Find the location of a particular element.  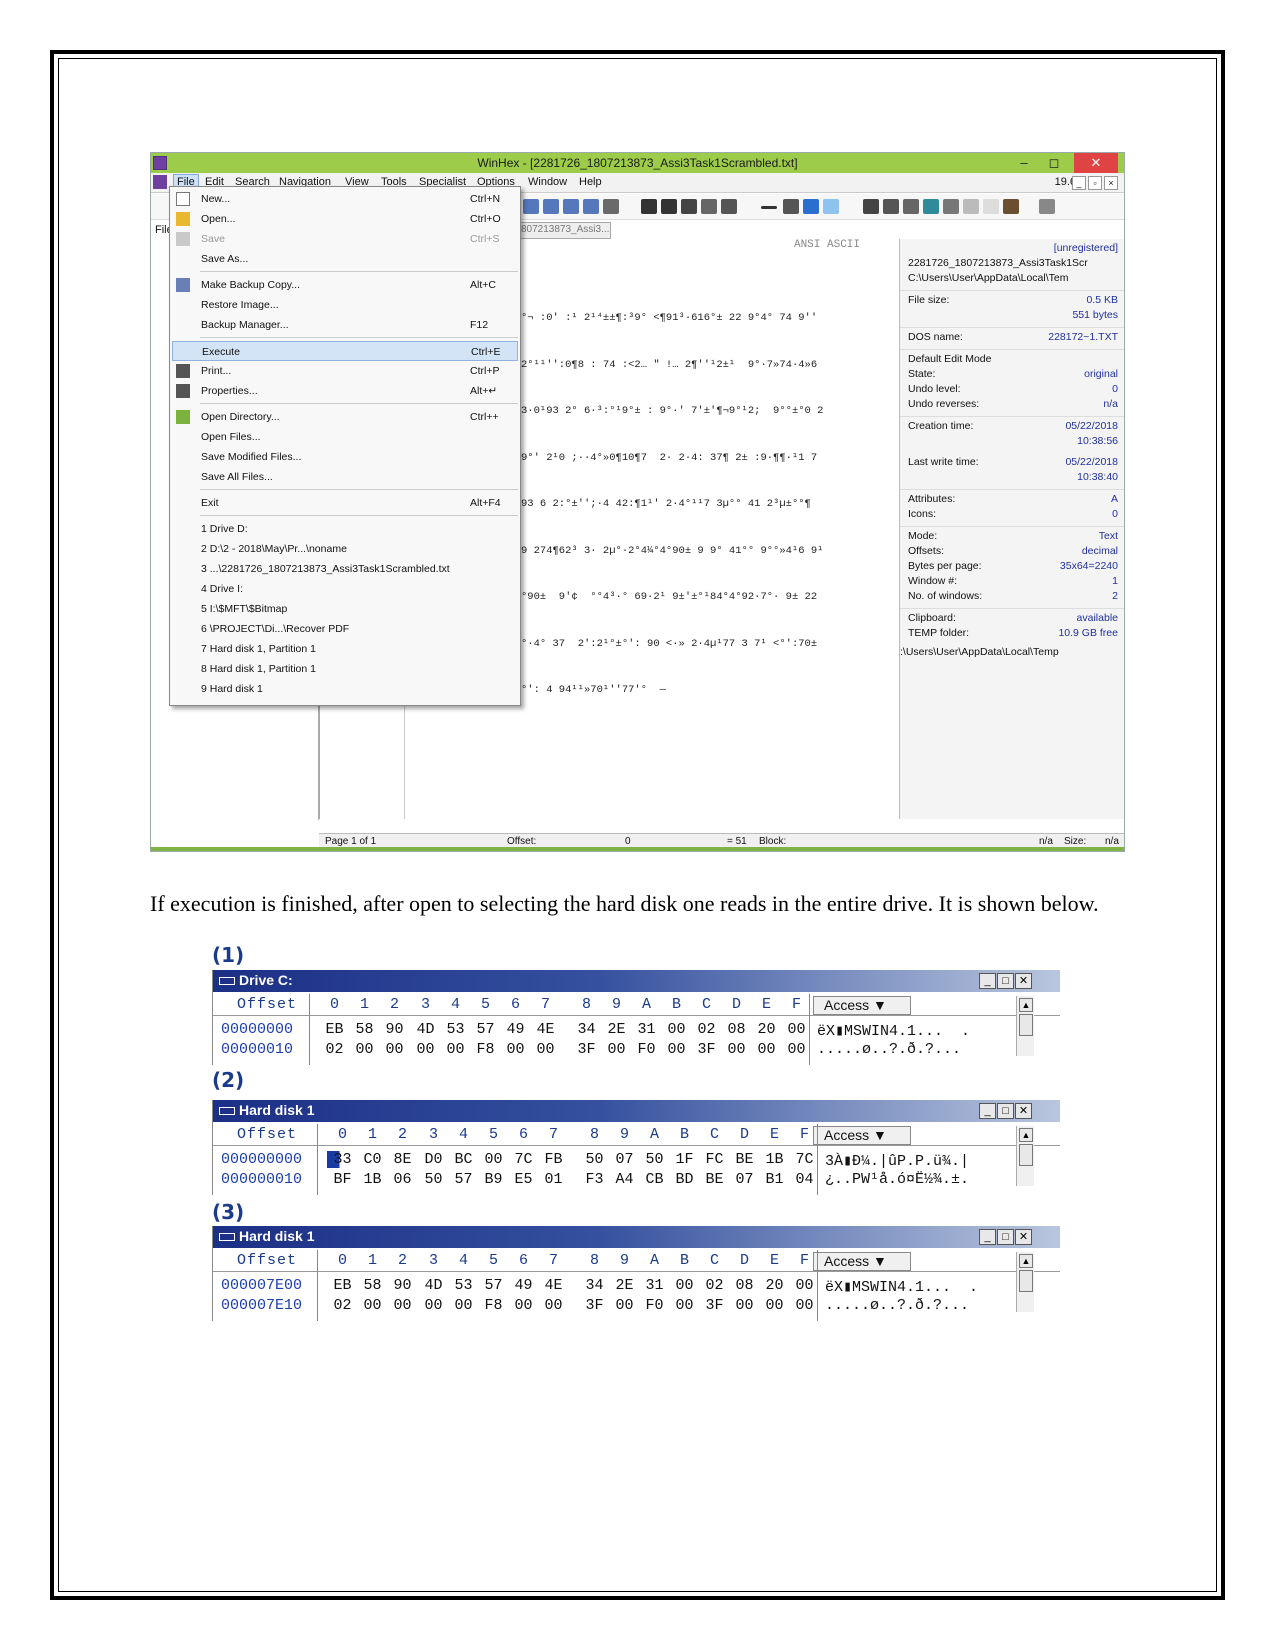

hex-byte: 4D is located at coordinates (425, 1029).